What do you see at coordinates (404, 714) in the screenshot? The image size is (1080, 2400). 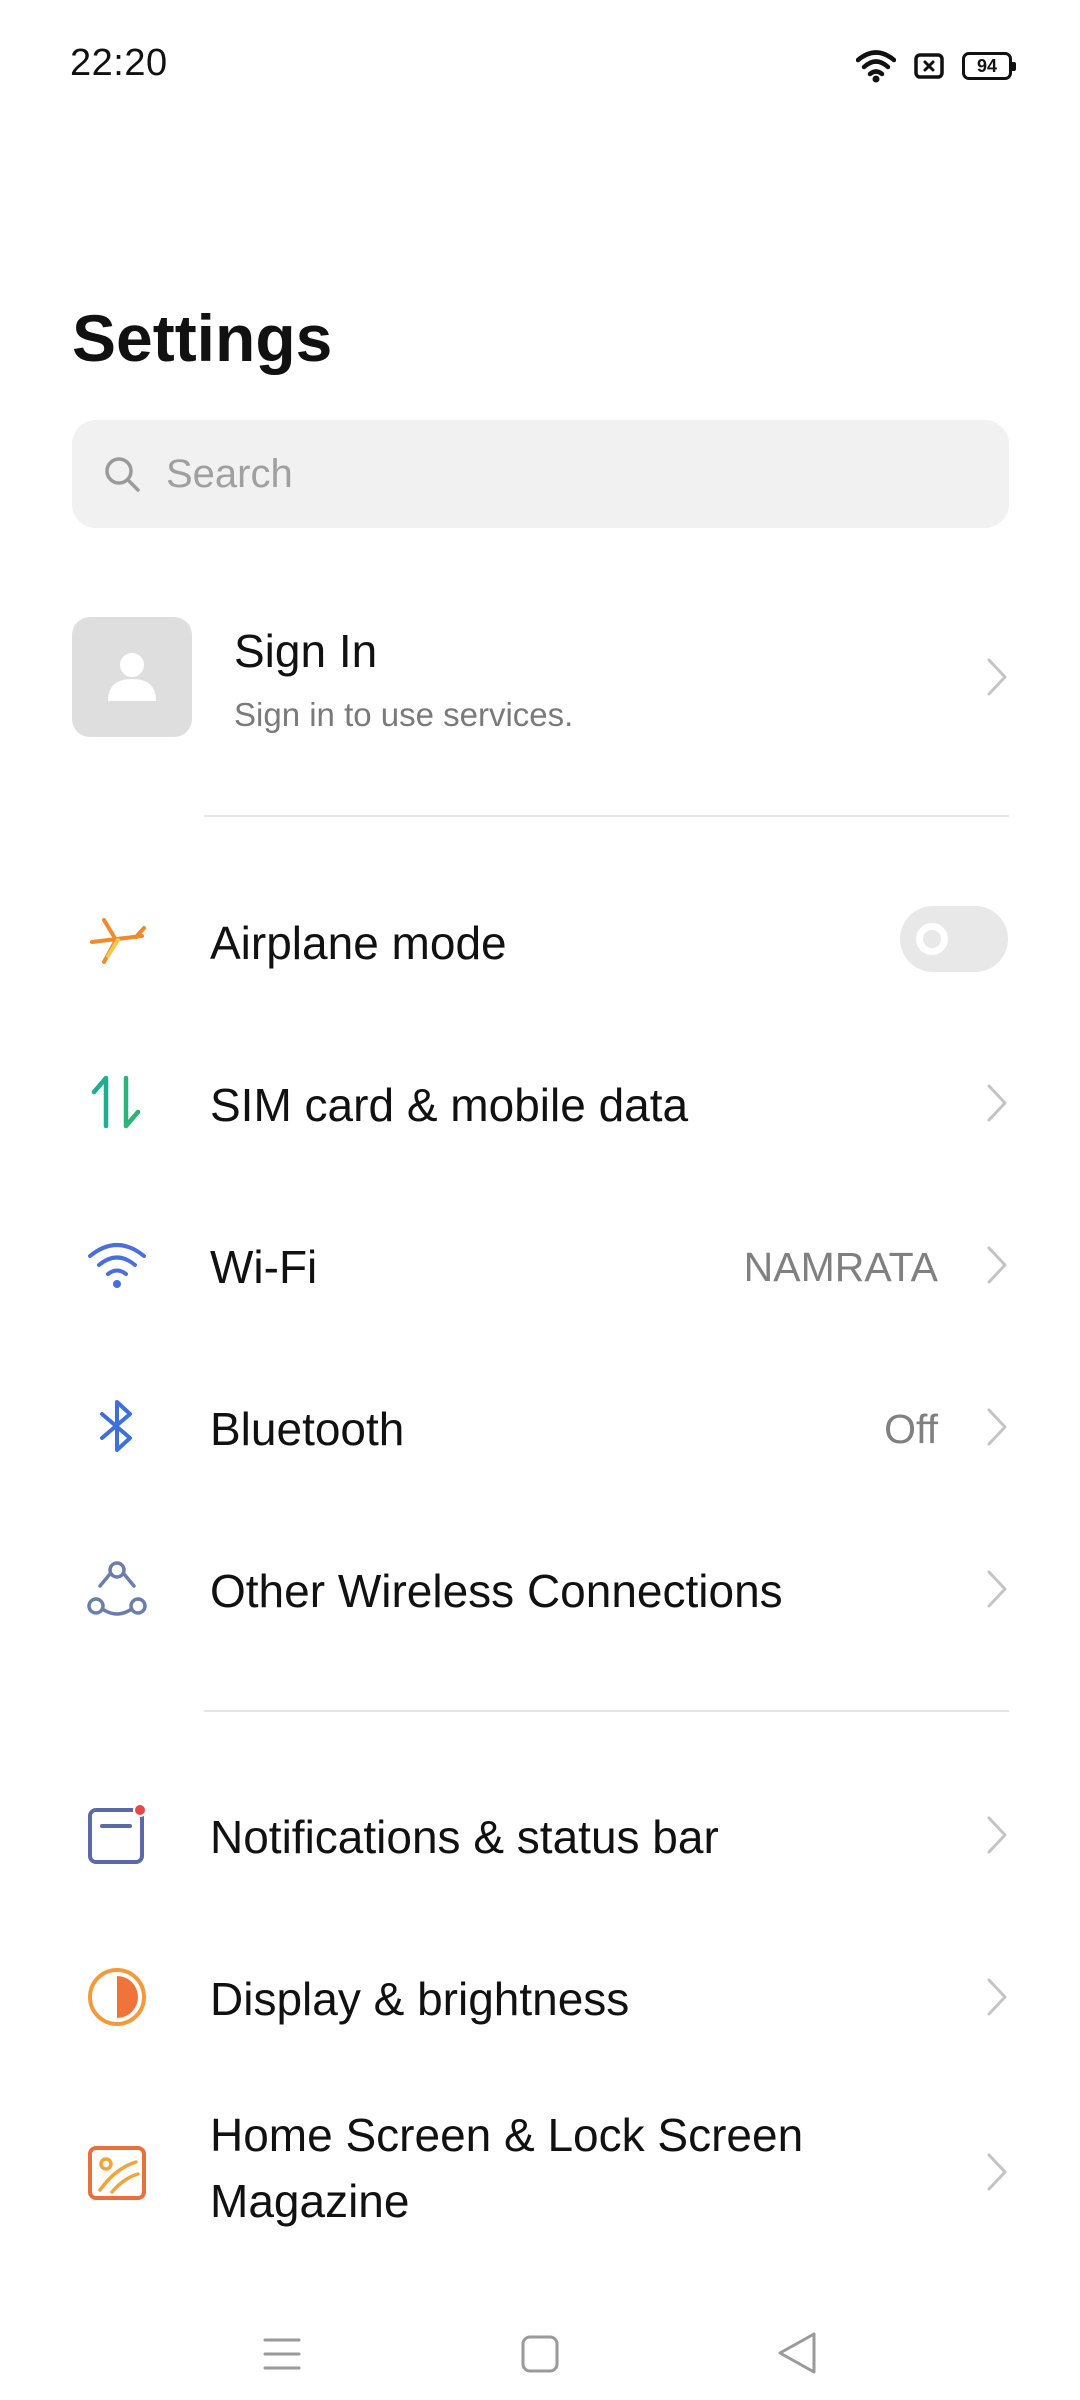 I see `sign-in-subtitle: Sign in to use services.` at bounding box center [404, 714].